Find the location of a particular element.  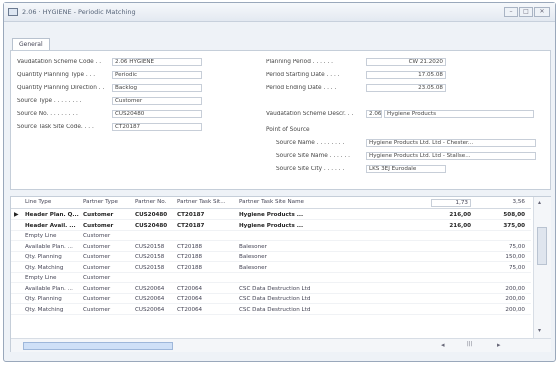

scroll-thumb is located at coordinates (542, 246).